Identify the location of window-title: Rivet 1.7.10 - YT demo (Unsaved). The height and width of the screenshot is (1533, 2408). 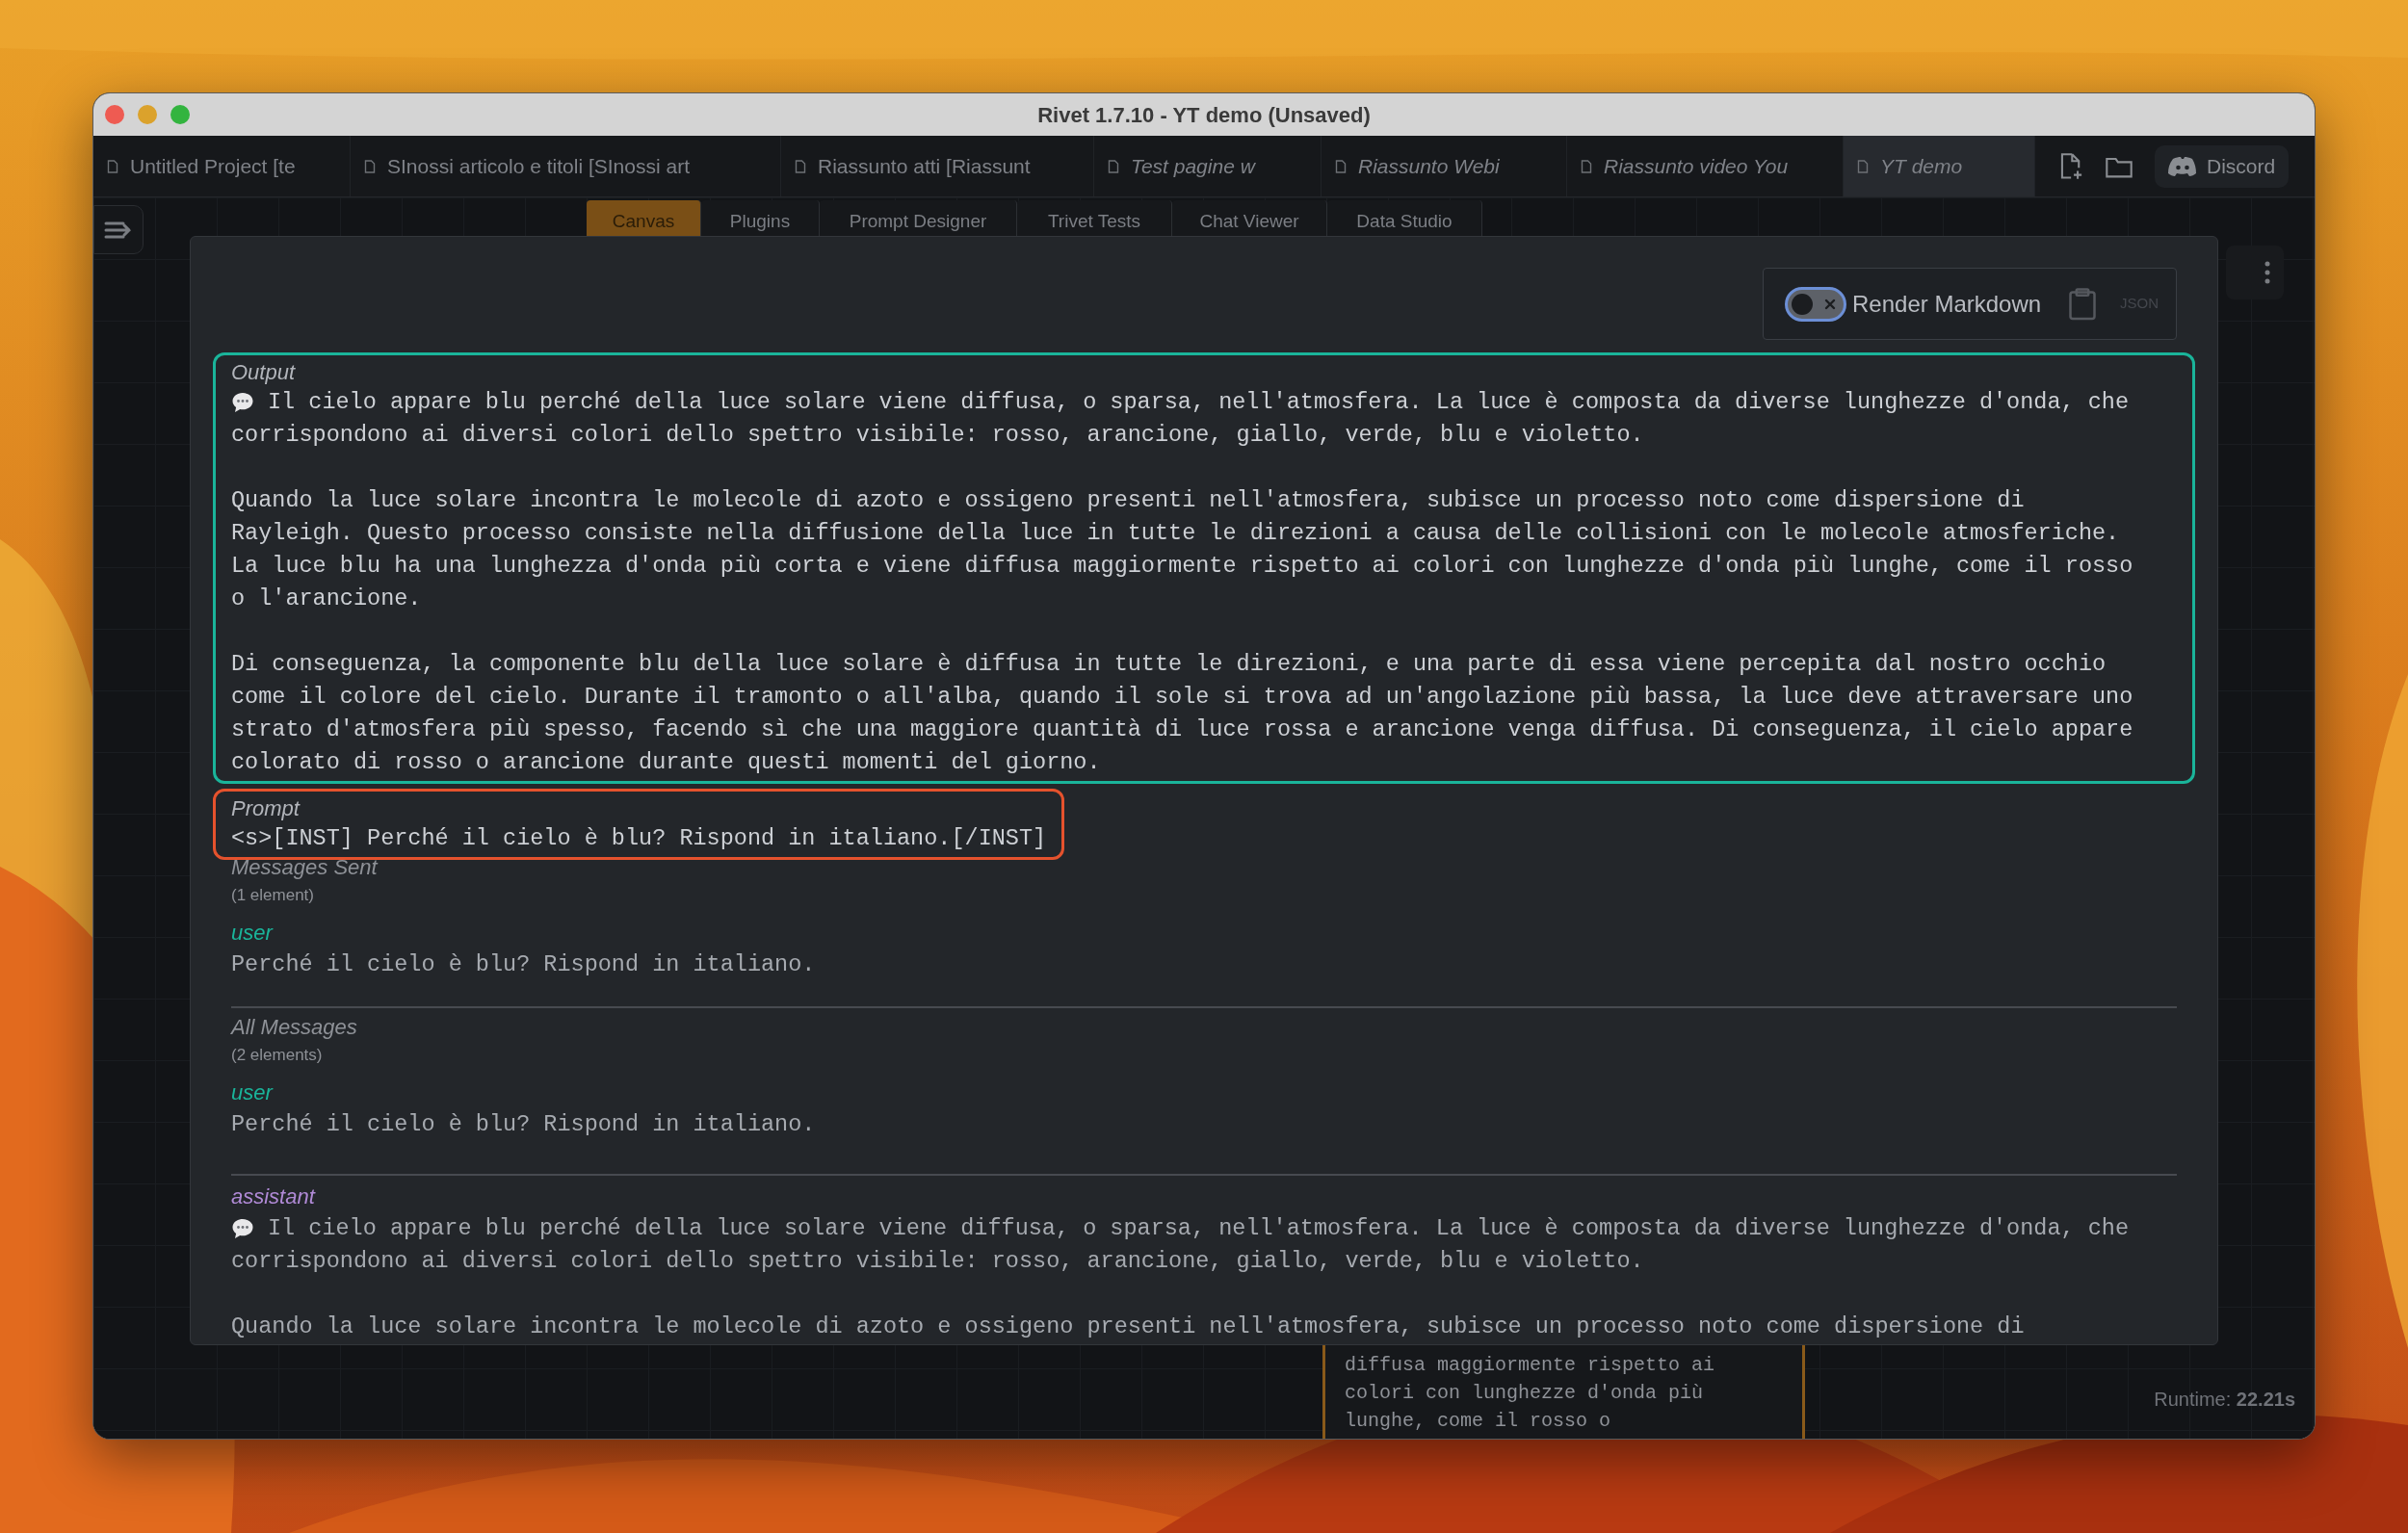
(1204, 115).